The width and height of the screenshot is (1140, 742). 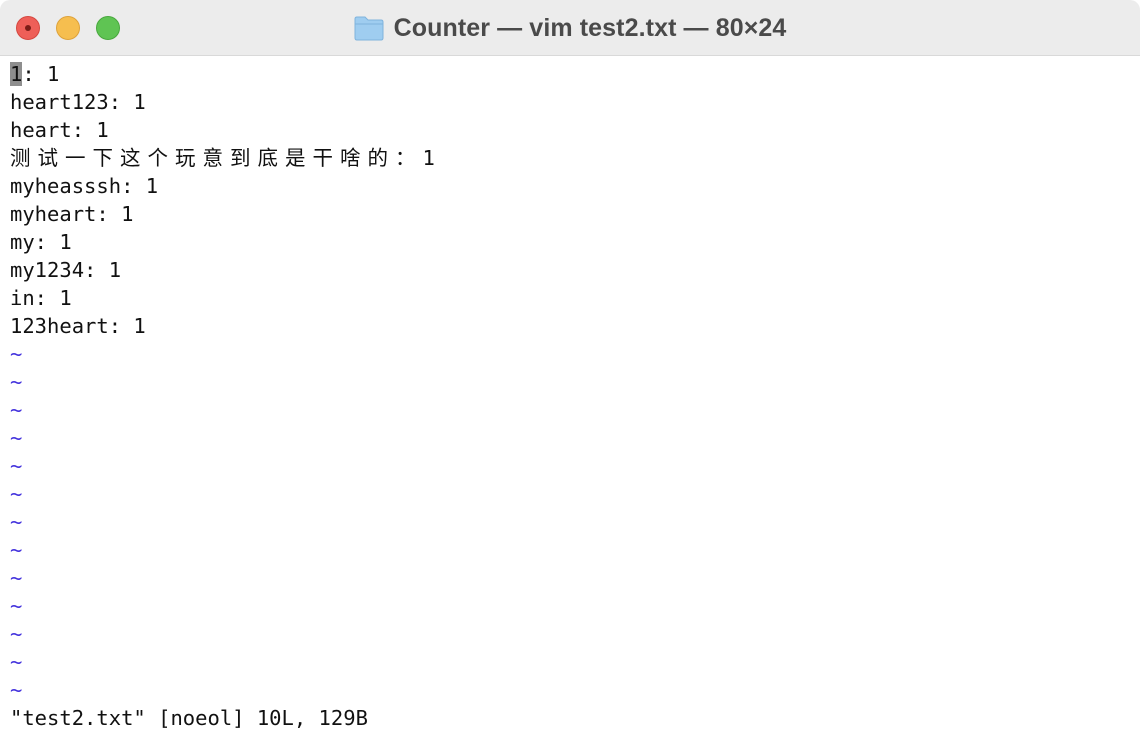 I want to click on buffer-line-text: 测试一下这个玩意到底是干啥的：, so click(x=216, y=158).